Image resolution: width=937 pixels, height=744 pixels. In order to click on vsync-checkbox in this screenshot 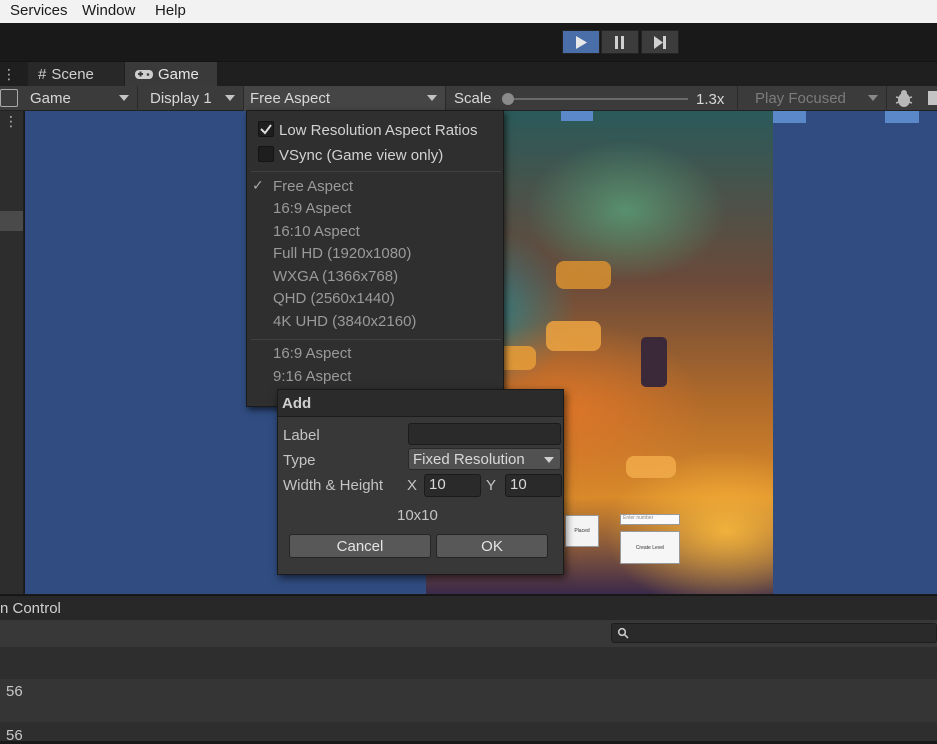, I will do `click(266, 154)`.